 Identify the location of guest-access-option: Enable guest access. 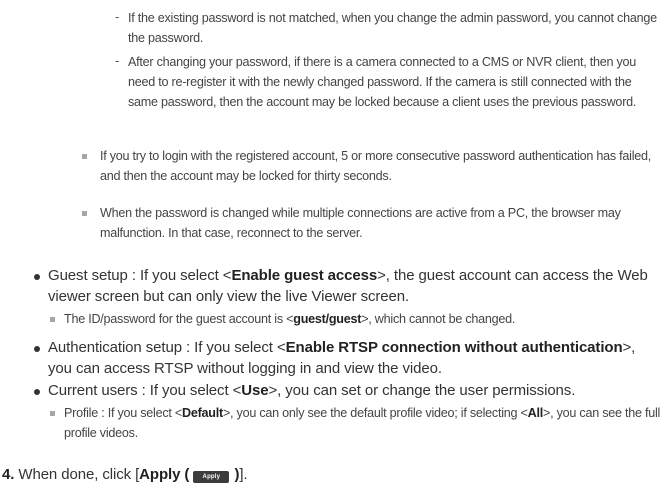
(304, 275).